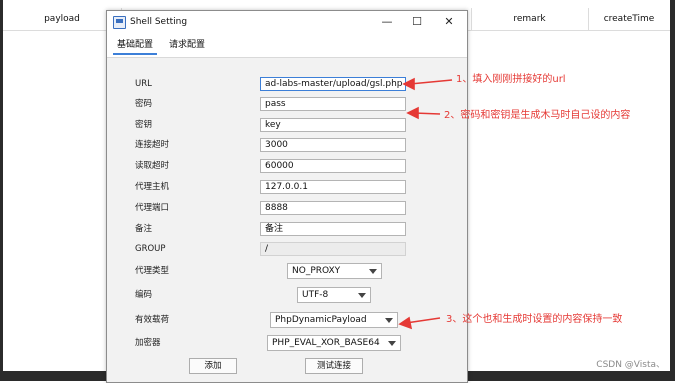 This screenshot has width=675, height=383. I want to click on arrow-to-payload, so click(423, 320).